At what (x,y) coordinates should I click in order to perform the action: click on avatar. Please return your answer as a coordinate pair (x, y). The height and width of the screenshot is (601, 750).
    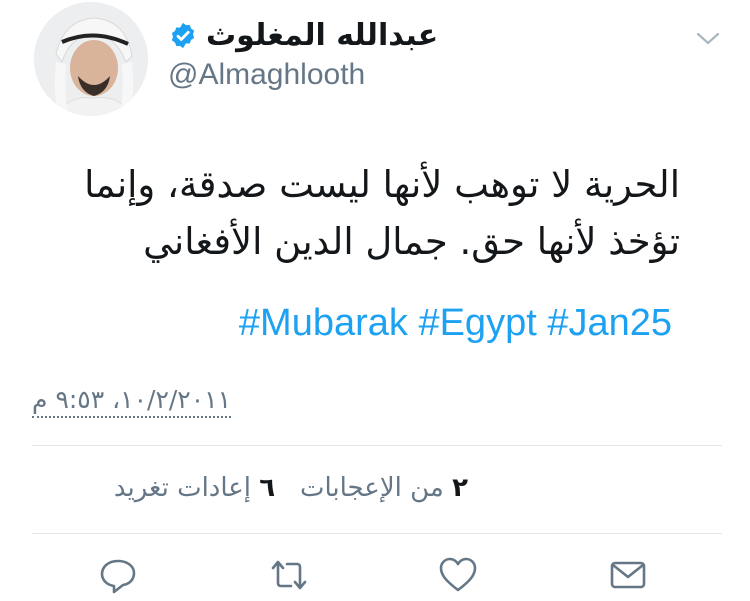
    Looking at the image, I should click on (91, 59).